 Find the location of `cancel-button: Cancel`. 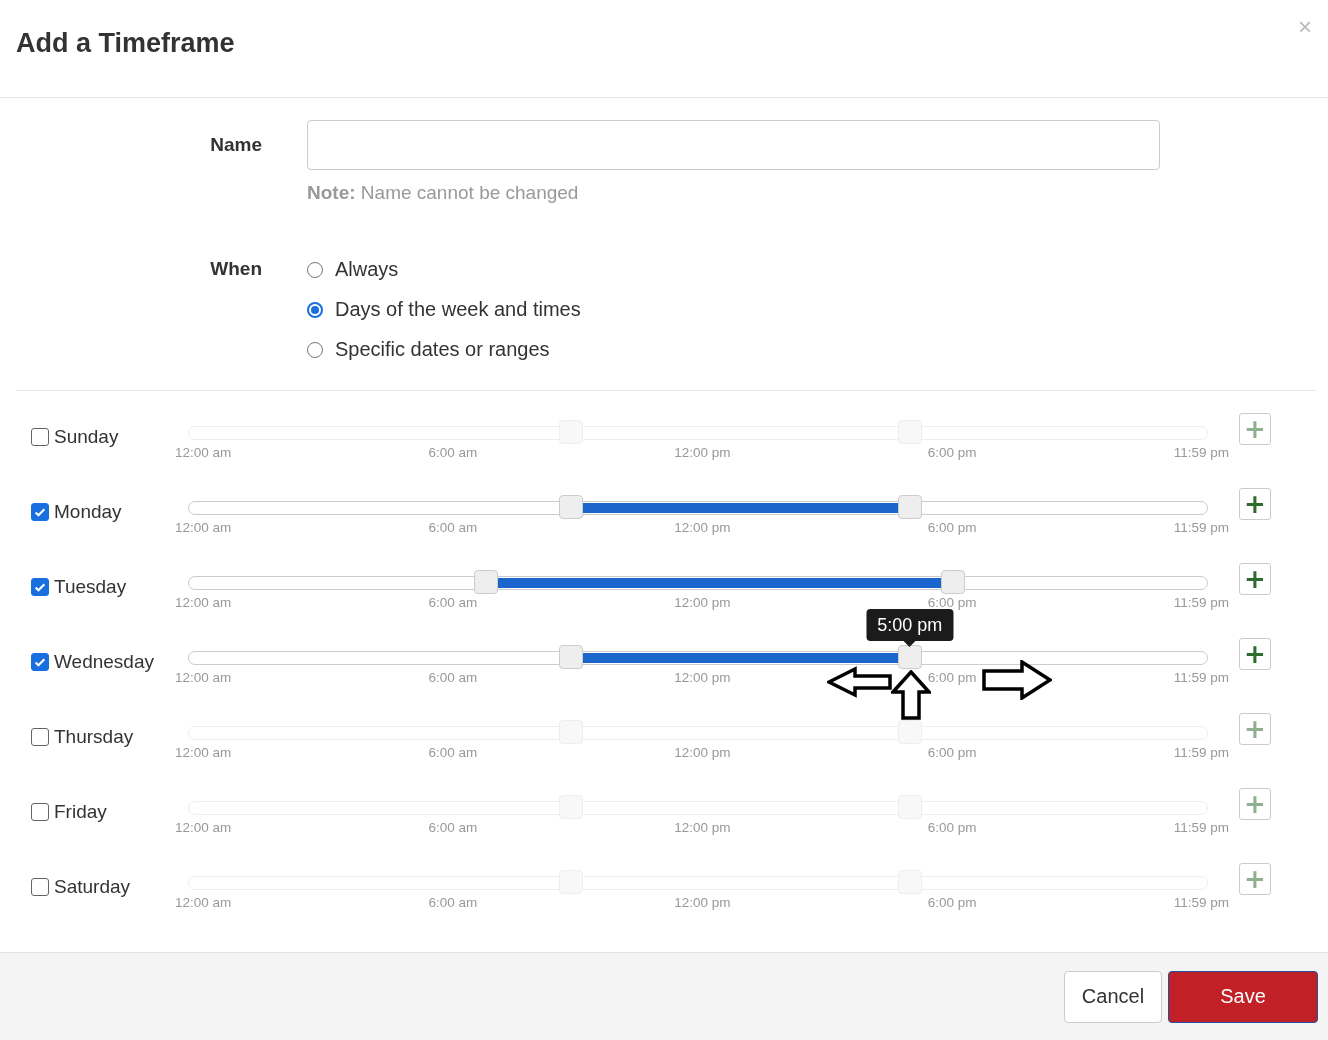

cancel-button: Cancel is located at coordinates (1113, 996).